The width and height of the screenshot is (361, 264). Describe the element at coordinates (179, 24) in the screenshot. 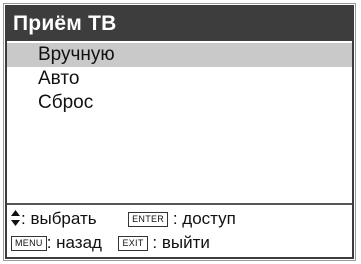

I see `menu-title: Приём ТВ` at that location.